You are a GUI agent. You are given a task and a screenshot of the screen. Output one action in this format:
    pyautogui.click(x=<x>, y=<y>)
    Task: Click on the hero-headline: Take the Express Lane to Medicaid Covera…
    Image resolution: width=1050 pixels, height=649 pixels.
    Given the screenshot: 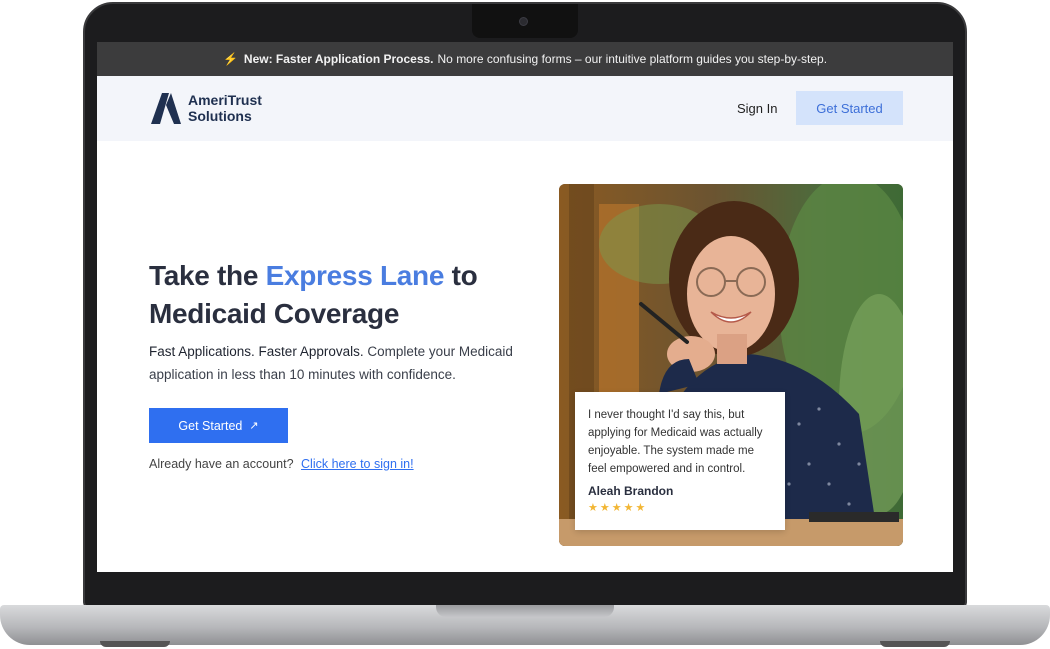 What is the action you would take?
    pyautogui.click(x=339, y=295)
    